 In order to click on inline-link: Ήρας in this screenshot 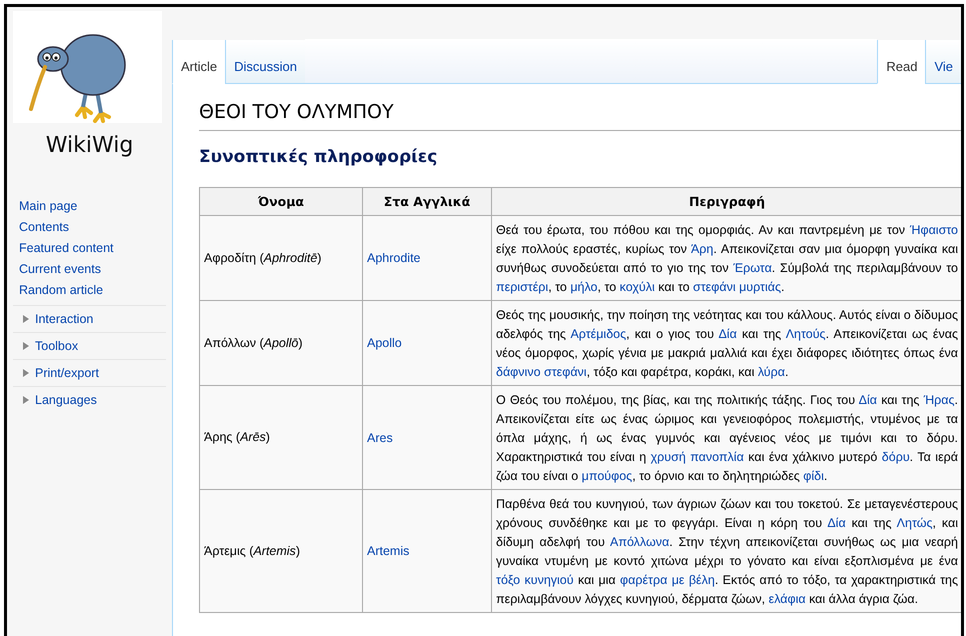, I will do `click(939, 400)`.